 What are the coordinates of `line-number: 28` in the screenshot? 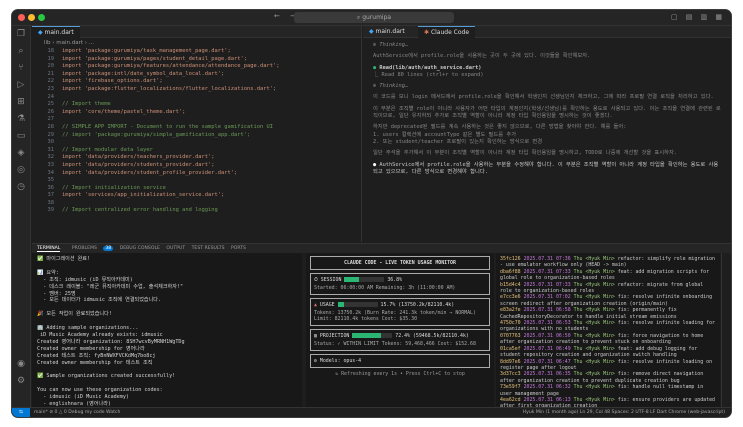 It's located at (51, 126).